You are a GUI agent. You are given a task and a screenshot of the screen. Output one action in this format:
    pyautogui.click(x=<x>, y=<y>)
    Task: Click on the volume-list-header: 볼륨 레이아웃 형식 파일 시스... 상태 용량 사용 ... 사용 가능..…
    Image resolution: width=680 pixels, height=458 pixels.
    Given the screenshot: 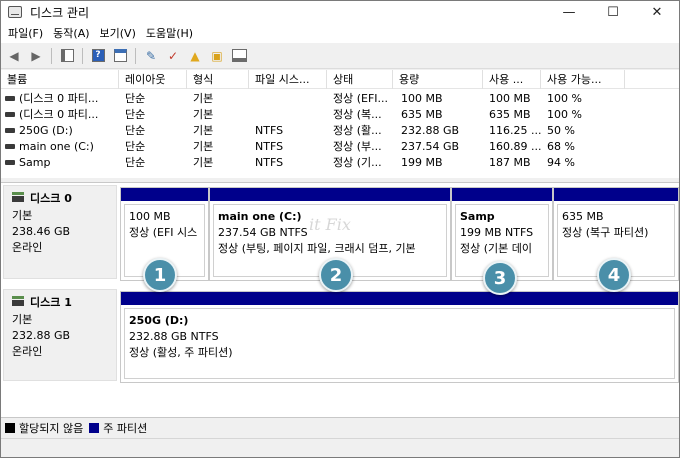 What is the action you would take?
    pyautogui.click(x=340, y=79)
    